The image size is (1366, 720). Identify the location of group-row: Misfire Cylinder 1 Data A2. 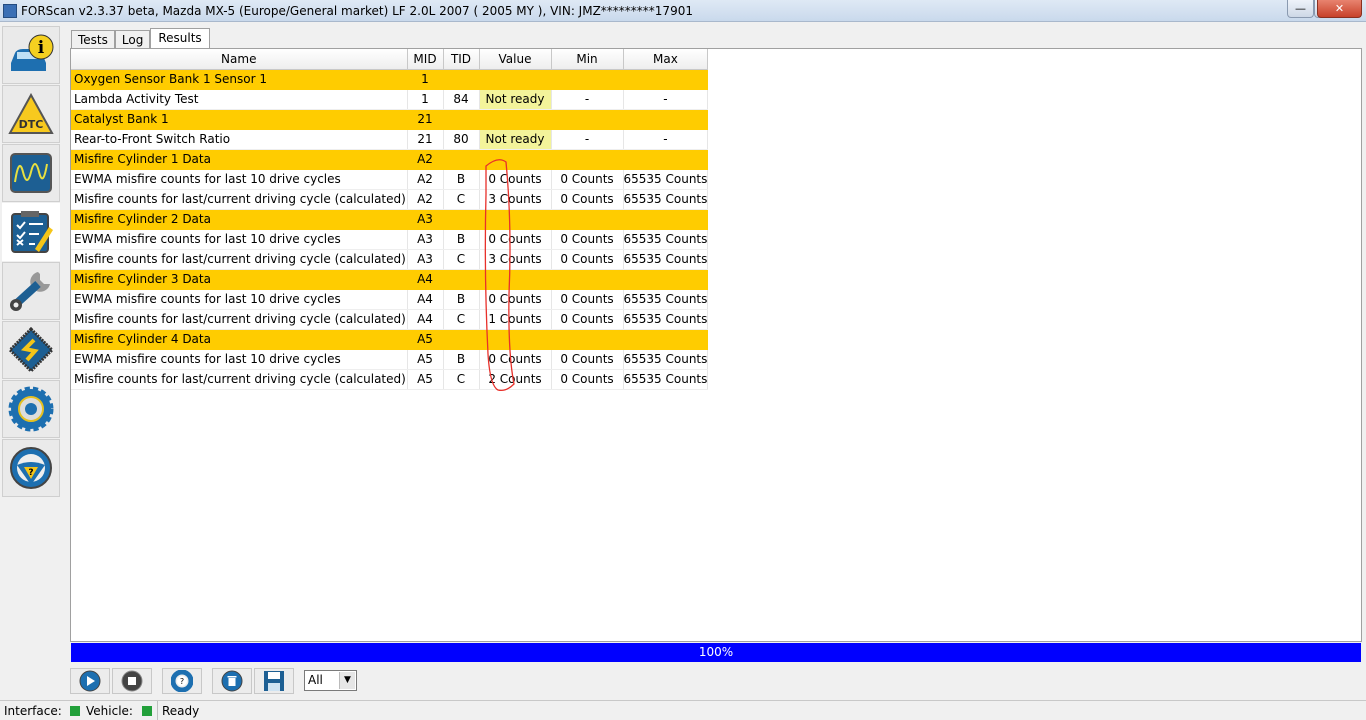
(390, 159).